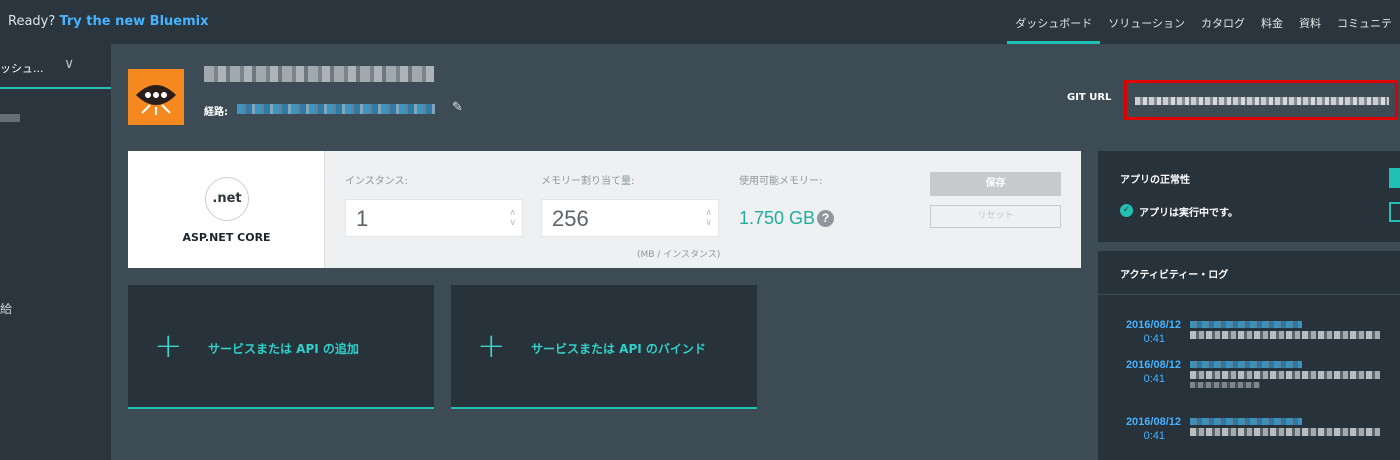 Image resolution: width=1400 pixels, height=460 pixels. I want to click on bind-service-card: + サービスまたは API のバインド, so click(604, 347).